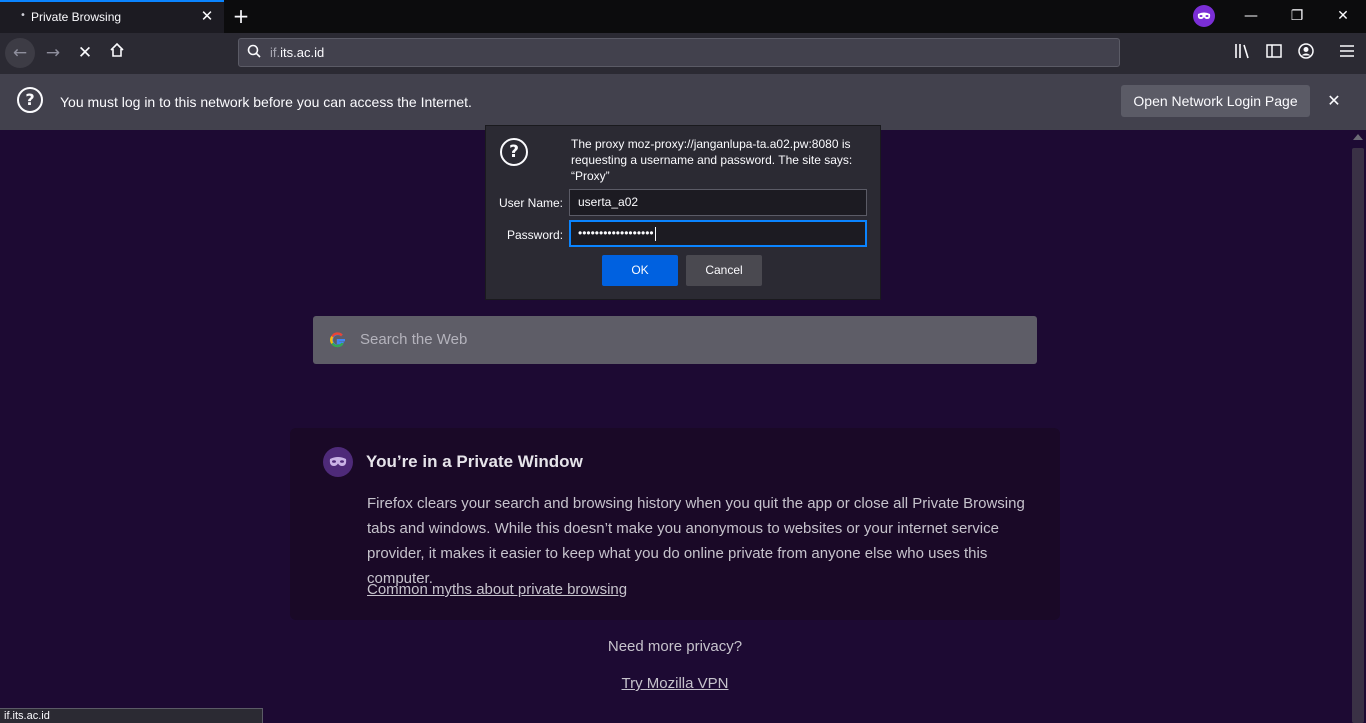  Describe the element at coordinates (1358, 137) in the screenshot. I see `scroll-up-arrow-icon` at that location.